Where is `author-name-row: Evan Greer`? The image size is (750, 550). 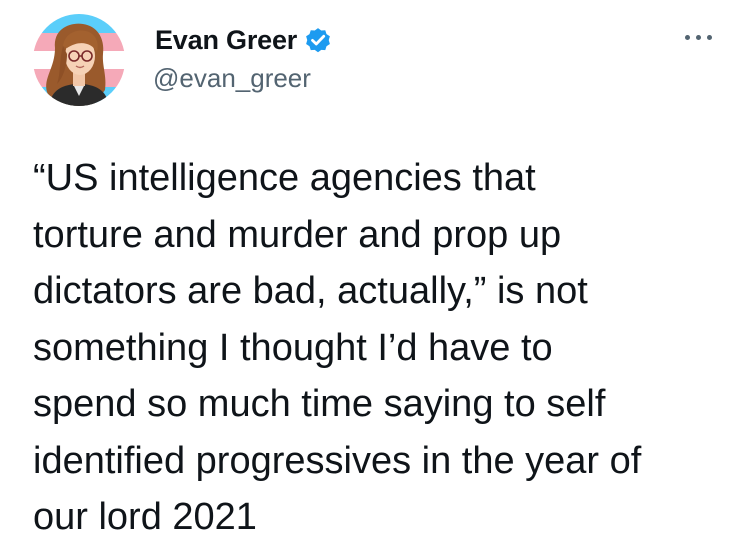
author-name-row: Evan Greer is located at coordinates (244, 40).